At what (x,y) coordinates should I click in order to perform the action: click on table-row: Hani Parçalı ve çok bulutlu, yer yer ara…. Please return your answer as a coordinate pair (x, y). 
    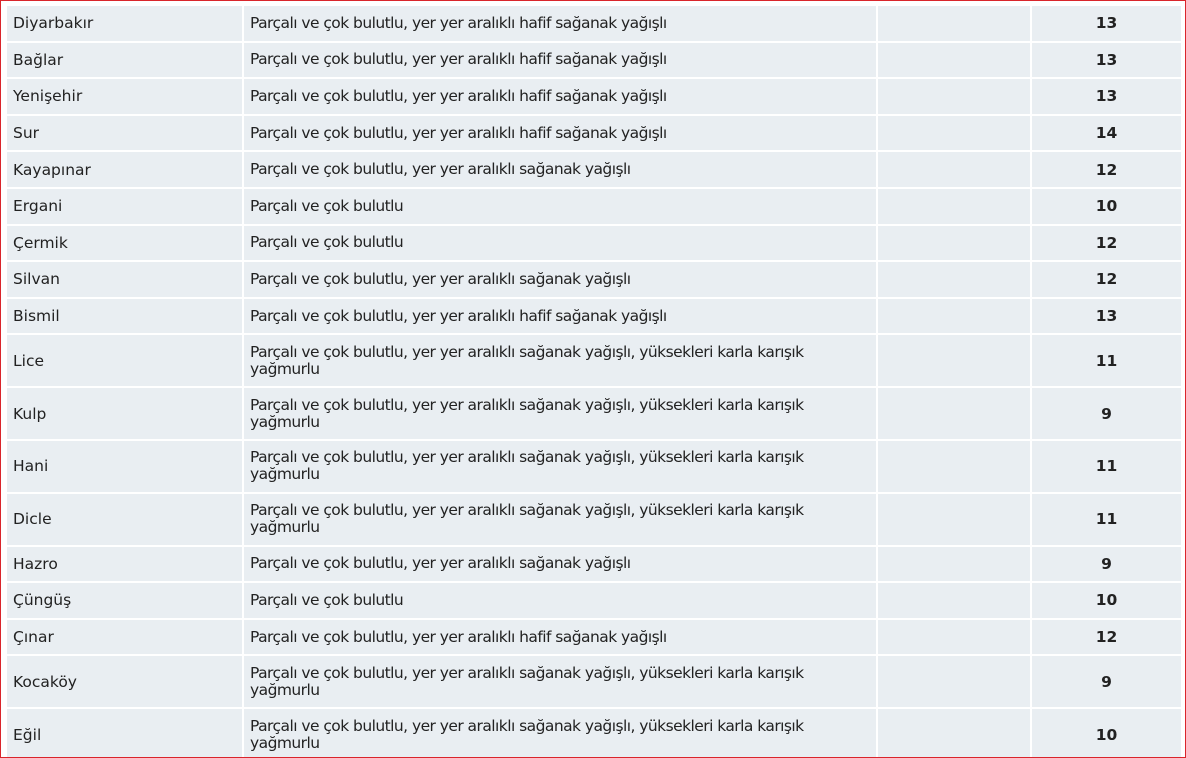
    Looking at the image, I should click on (594, 466).